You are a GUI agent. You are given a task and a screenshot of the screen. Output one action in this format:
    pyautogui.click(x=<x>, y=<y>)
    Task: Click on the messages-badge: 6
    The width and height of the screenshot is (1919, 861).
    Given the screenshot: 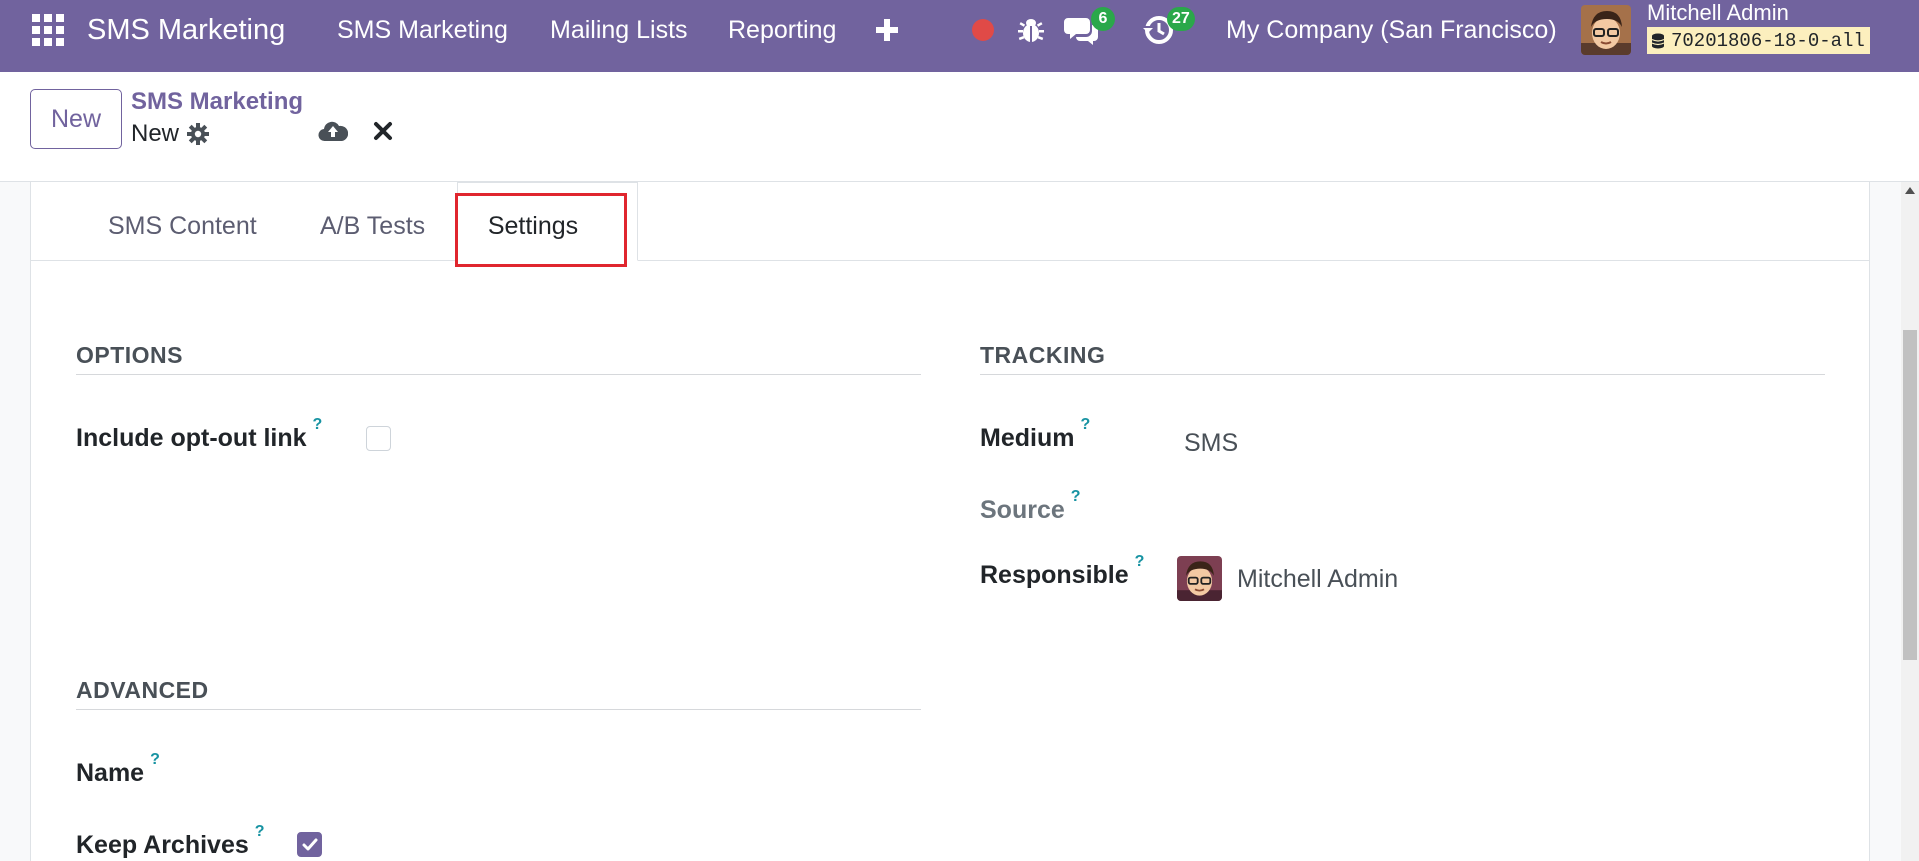 What is the action you would take?
    pyautogui.click(x=1103, y=19)
    